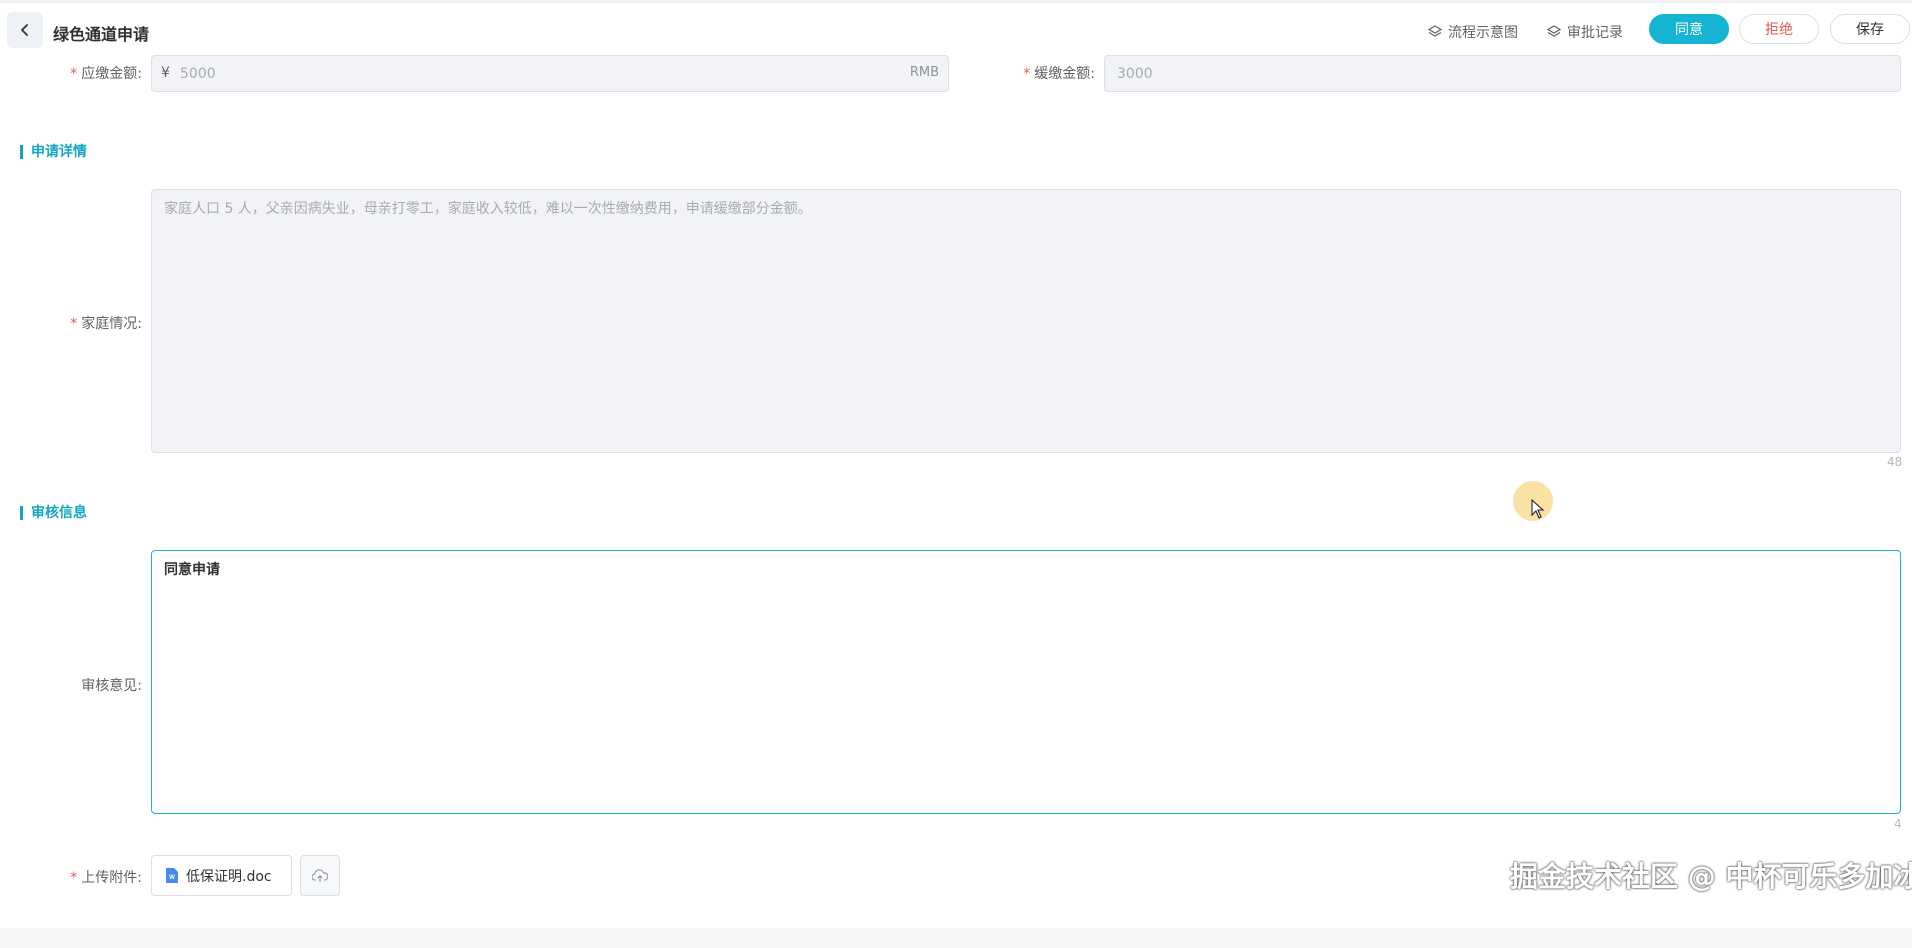  Describe the element at coordinates (106, 74) in the screenshot. I see `due-amount-label: * 应缴金额:` at that location.